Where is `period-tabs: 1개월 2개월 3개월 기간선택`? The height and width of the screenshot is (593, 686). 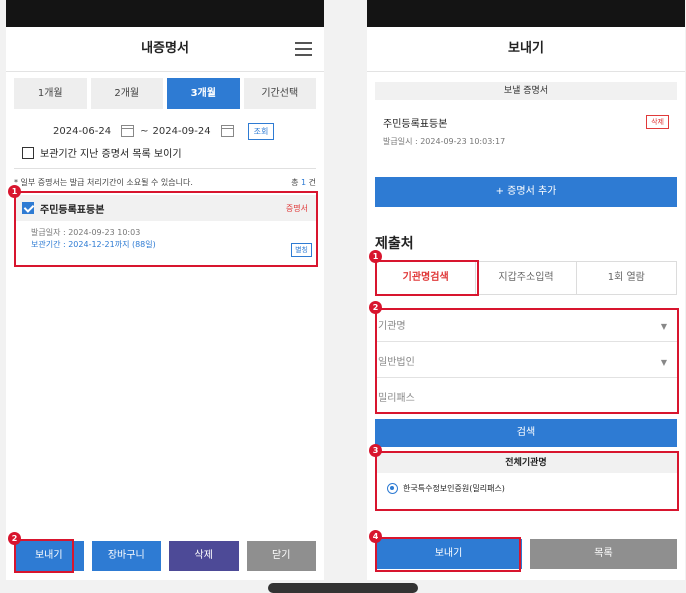
period-tabs: 1개월 2개월 3개월 기간선택 is located at coordinates (165, 93).